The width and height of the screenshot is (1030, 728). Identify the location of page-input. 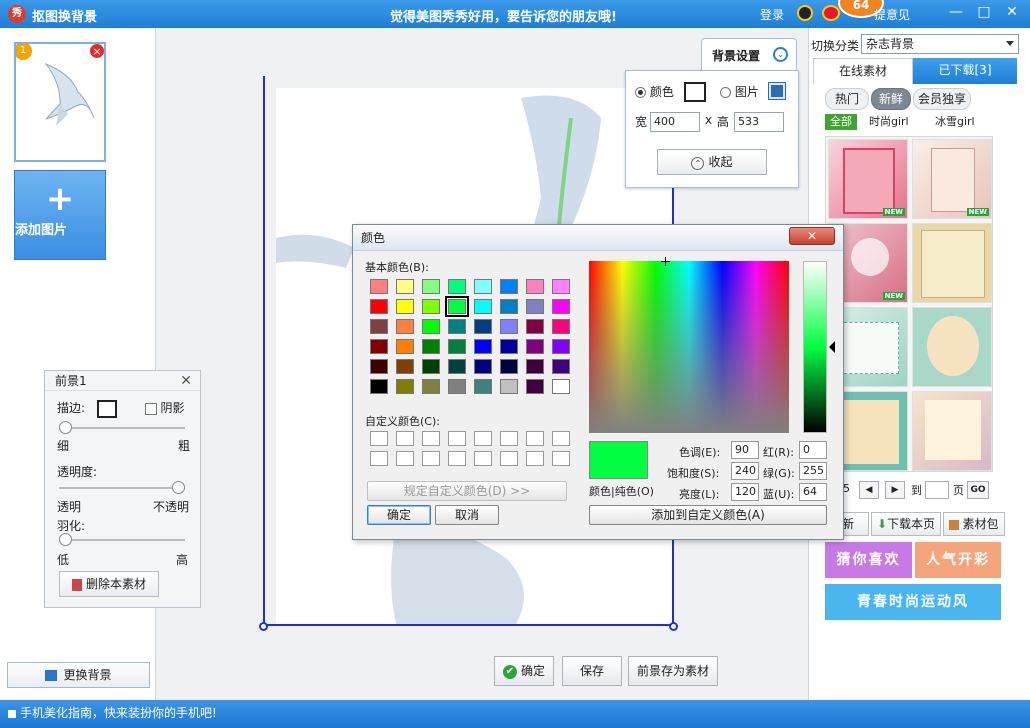
(937, 490).